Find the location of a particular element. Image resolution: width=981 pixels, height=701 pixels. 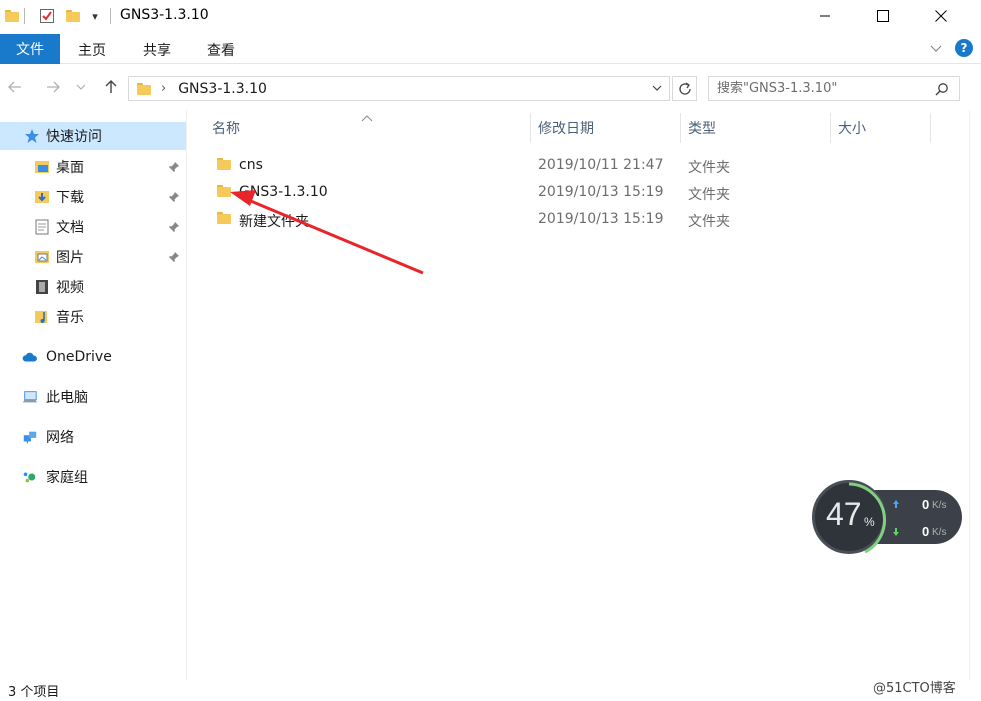

usage-percent: 47 is located at coordinates (844, 514).